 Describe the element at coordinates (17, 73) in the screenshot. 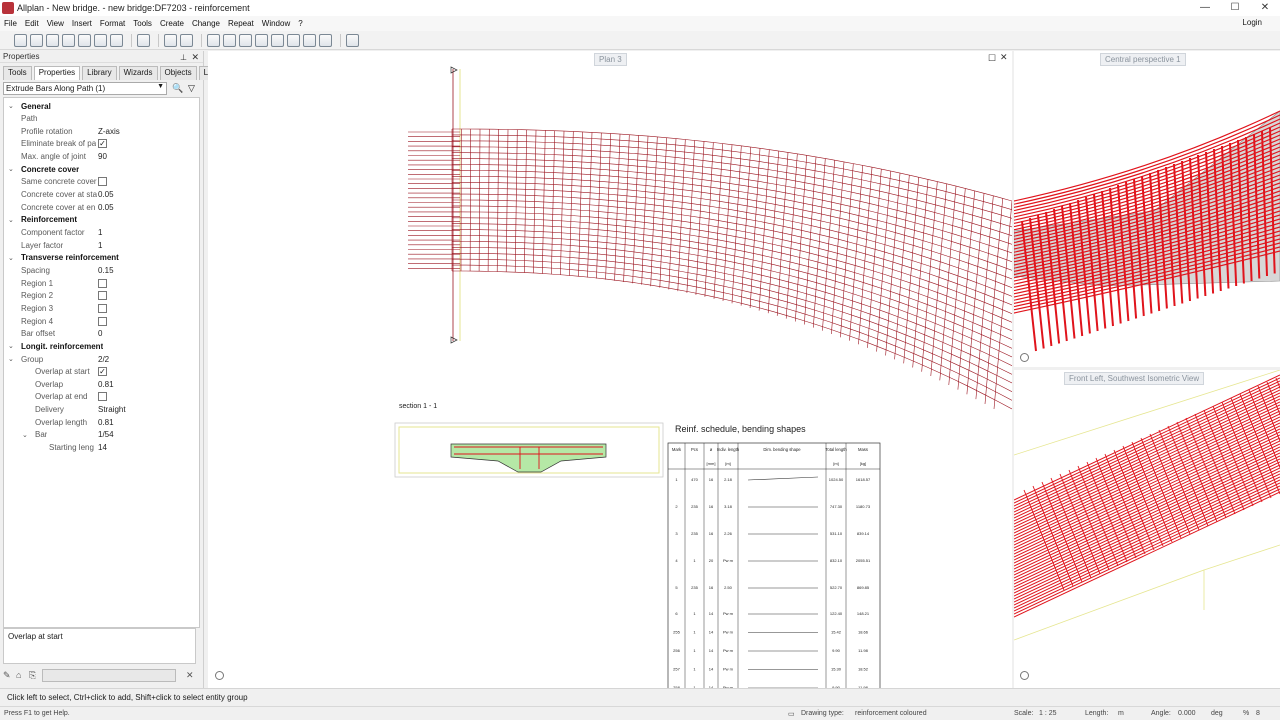

I see `tab-tools: Tools` at that location.